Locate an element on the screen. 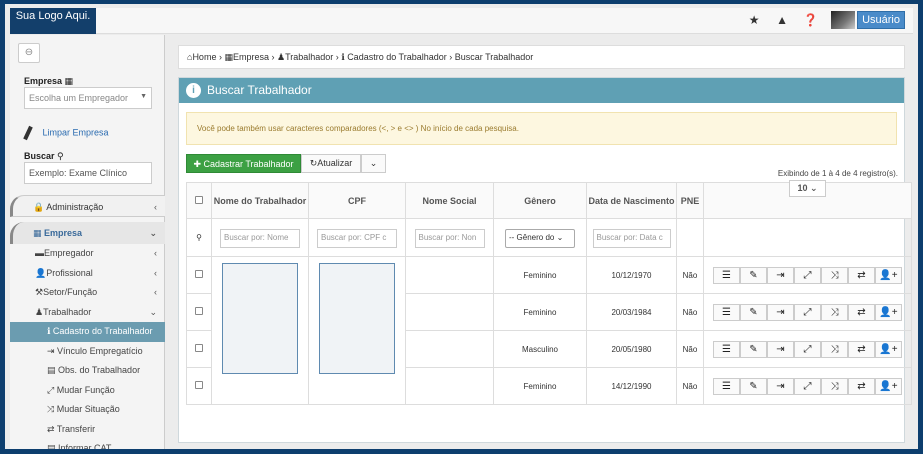 The width and height of the screenshot is (923, 454). more-options-button: ⌄ is located at coordinates (373, 163).